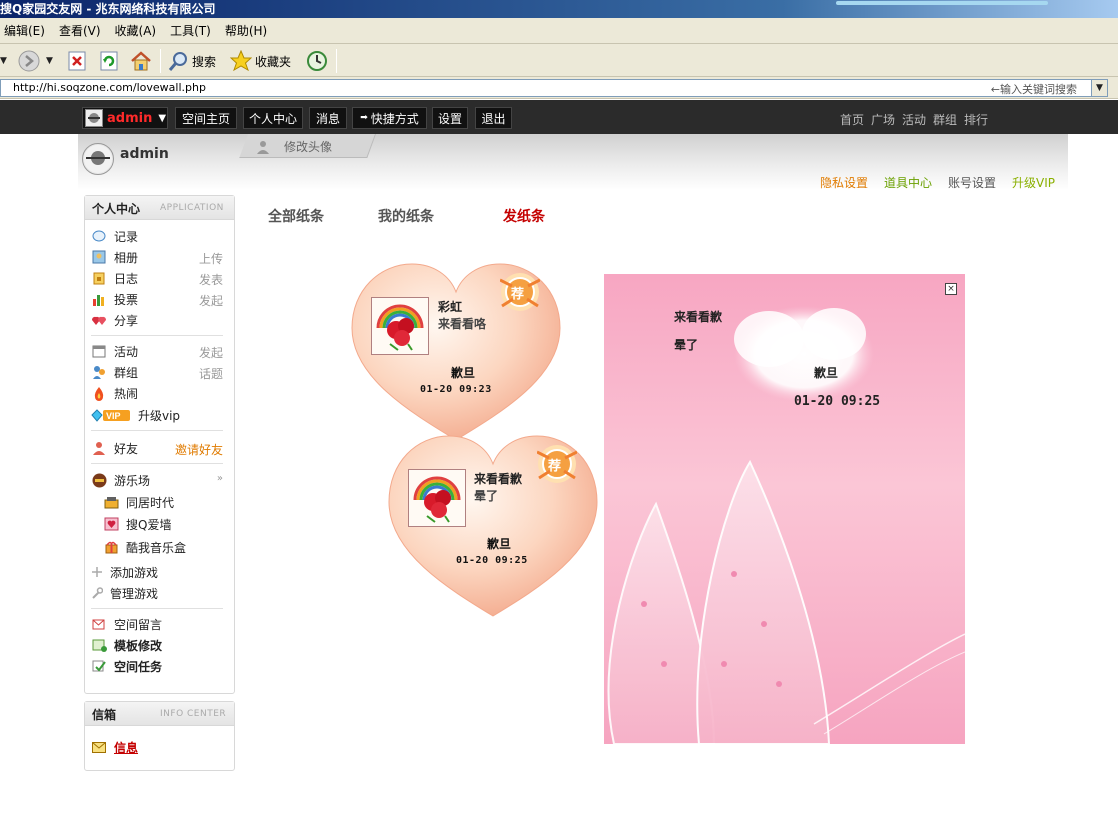 This screenshot has height=813, width=1118. I want to click on menu-help: 帮助(H), so click(246, 30).